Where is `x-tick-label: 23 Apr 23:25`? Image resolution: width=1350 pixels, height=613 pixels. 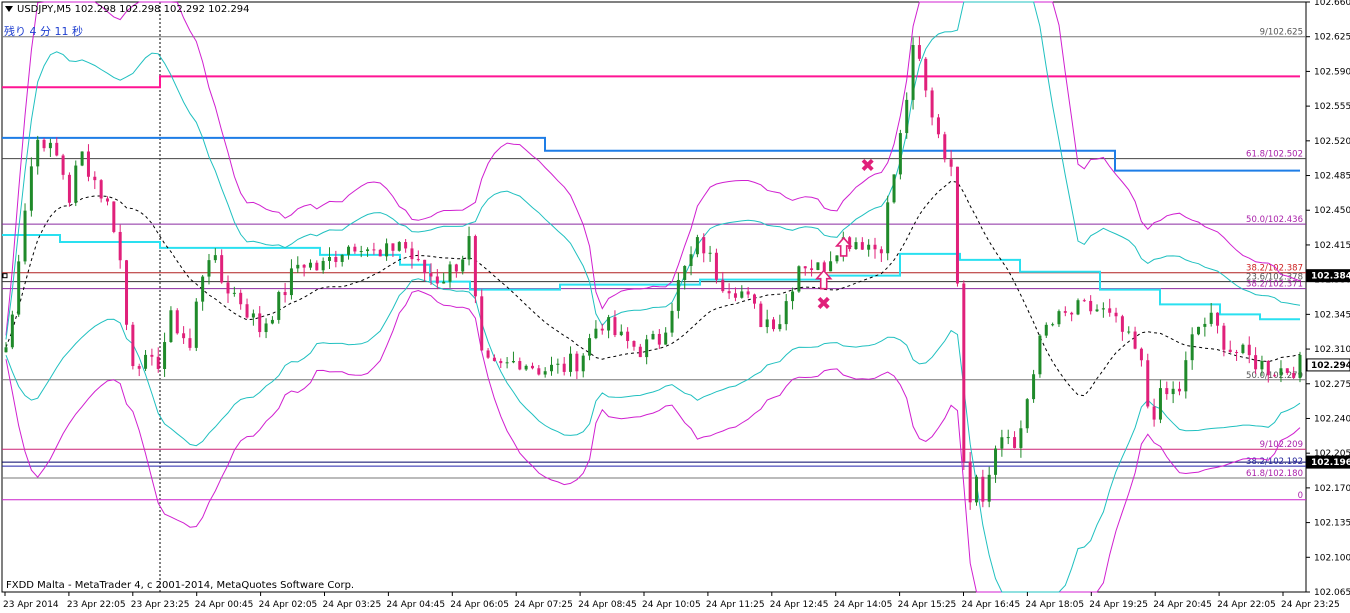 x-tick-label: 23 Apr 23:25 is located at coordinates (160, 605).